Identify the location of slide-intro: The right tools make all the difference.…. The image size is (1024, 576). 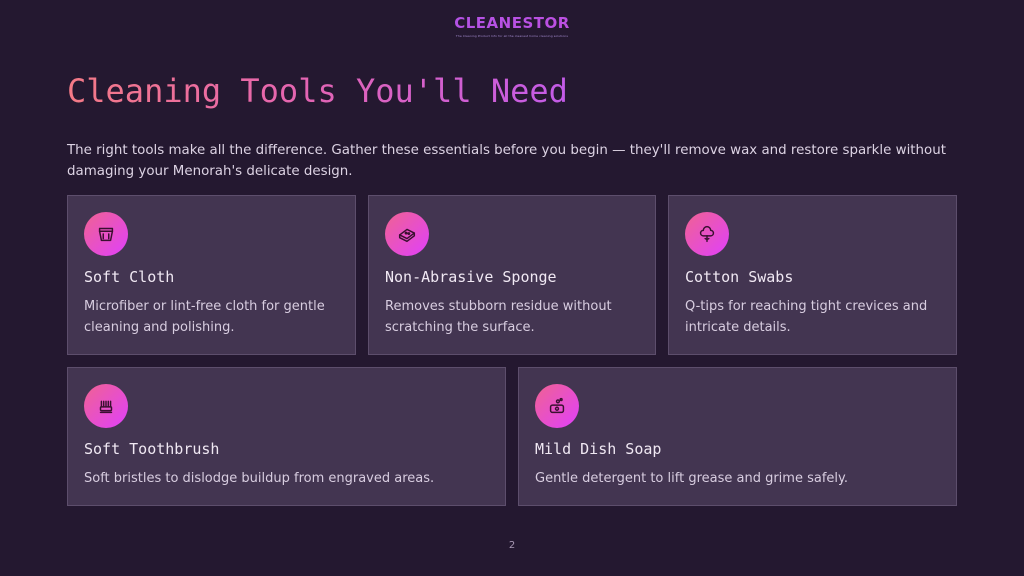
(506, 161).